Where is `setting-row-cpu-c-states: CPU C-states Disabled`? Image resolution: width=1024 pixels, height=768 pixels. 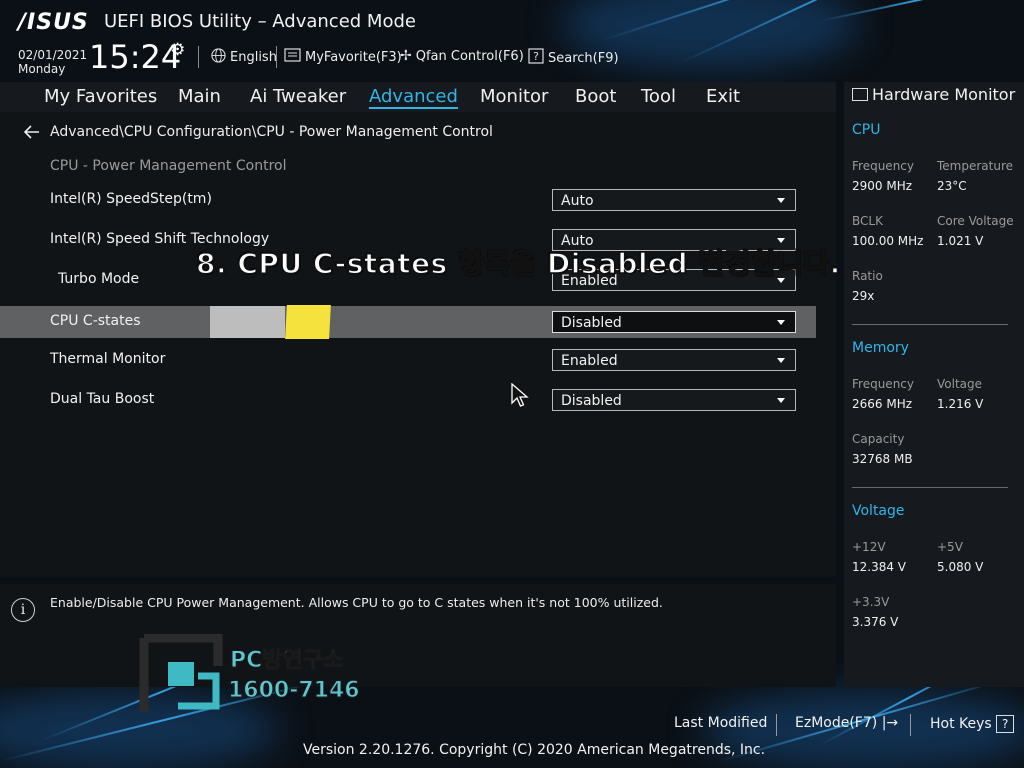 setting-row-cpu-c-states: CPU C-states Disabled is located at coordinates (408, 322).